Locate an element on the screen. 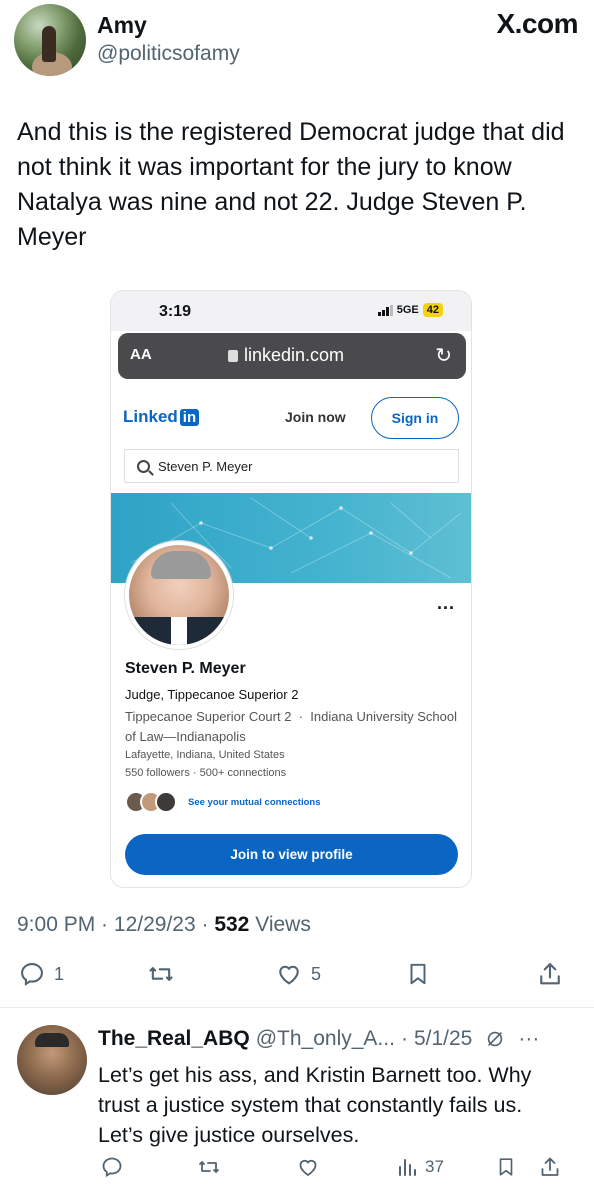 This screenshot has height=1200, width=594. author-avatar is located at coordinates (50, 40).